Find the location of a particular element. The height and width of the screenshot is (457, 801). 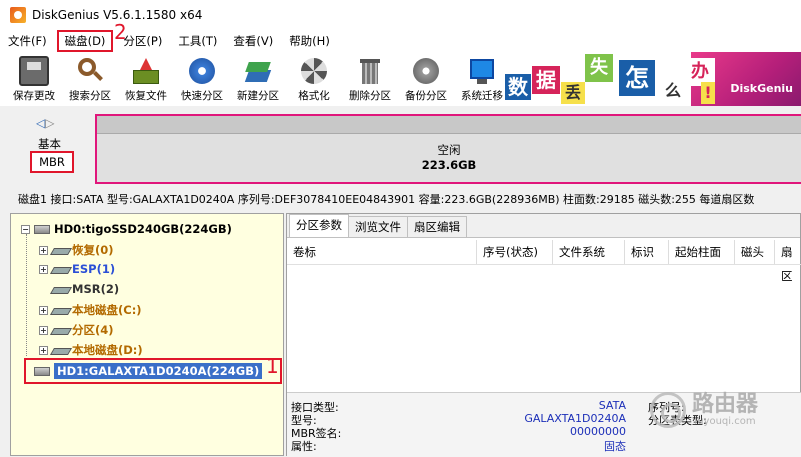

prev-disk-icon: ◁ is located at coordinates (40, 123).